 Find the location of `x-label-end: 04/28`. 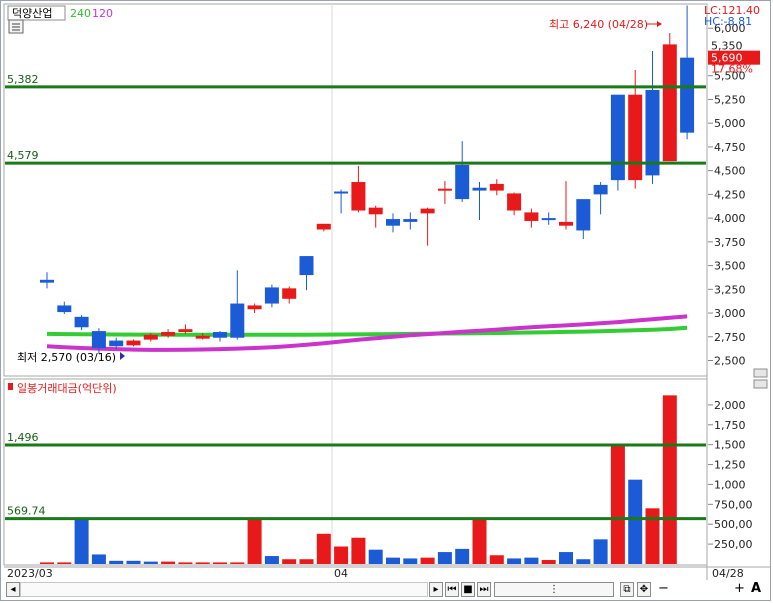

x-label-end: 04/28 is located at coordinates (728, 573).